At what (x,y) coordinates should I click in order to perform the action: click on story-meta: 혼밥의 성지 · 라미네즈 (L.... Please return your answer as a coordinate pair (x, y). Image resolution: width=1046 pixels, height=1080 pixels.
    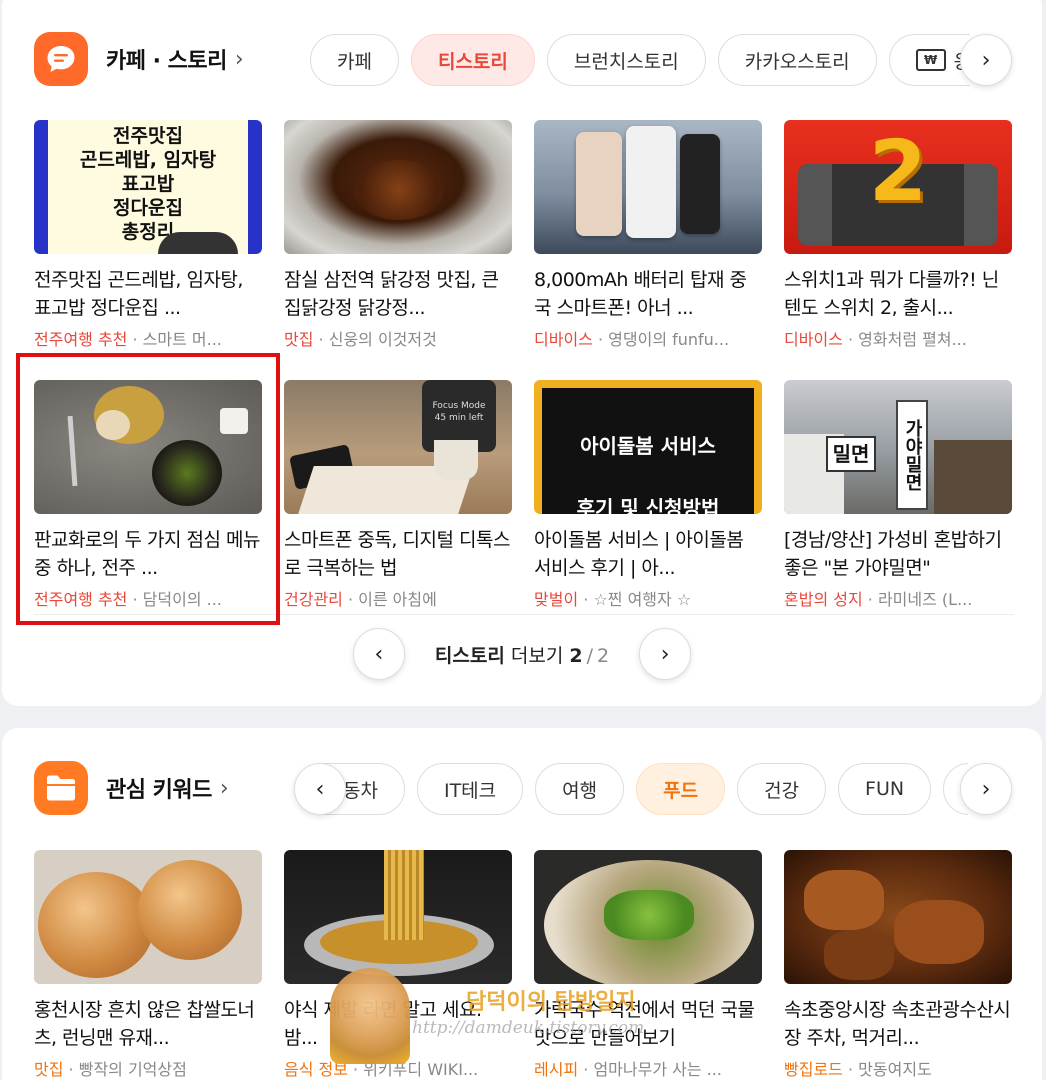
    Looking at the image, I should click on (878, 599).